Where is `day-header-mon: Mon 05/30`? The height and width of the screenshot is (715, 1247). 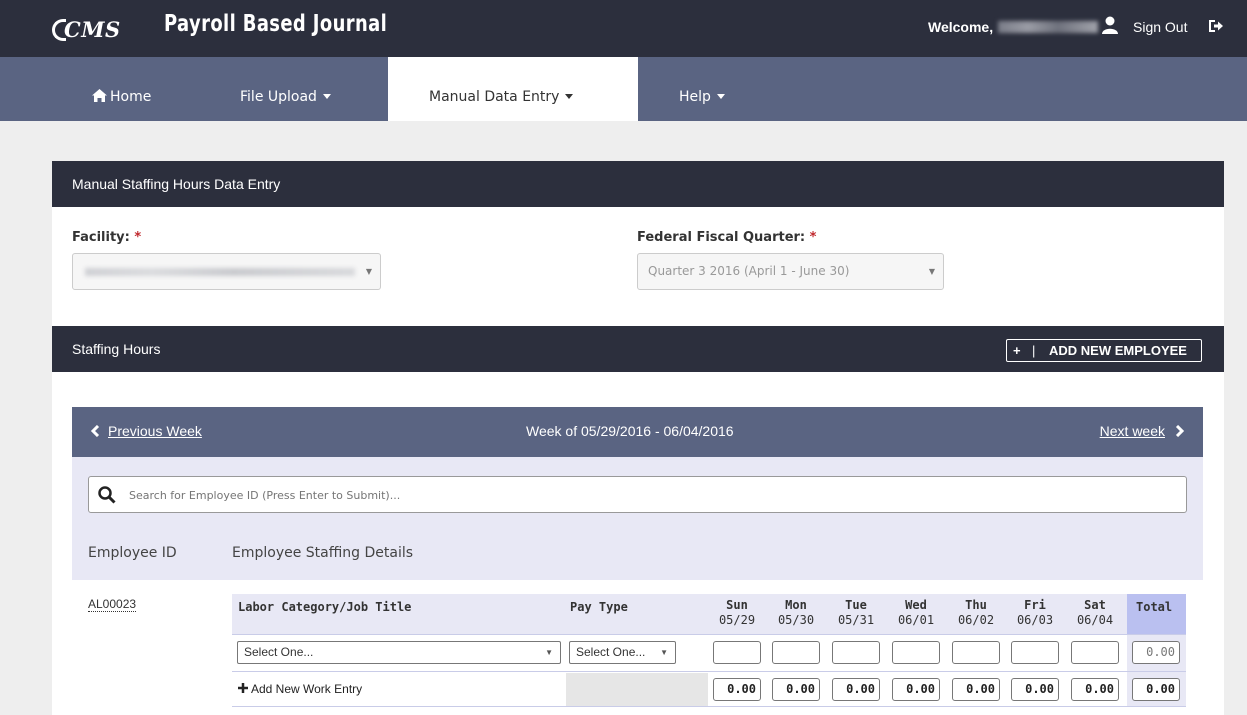
day-header-mon: Mon 05/30 is located at coordinates (796, 612).